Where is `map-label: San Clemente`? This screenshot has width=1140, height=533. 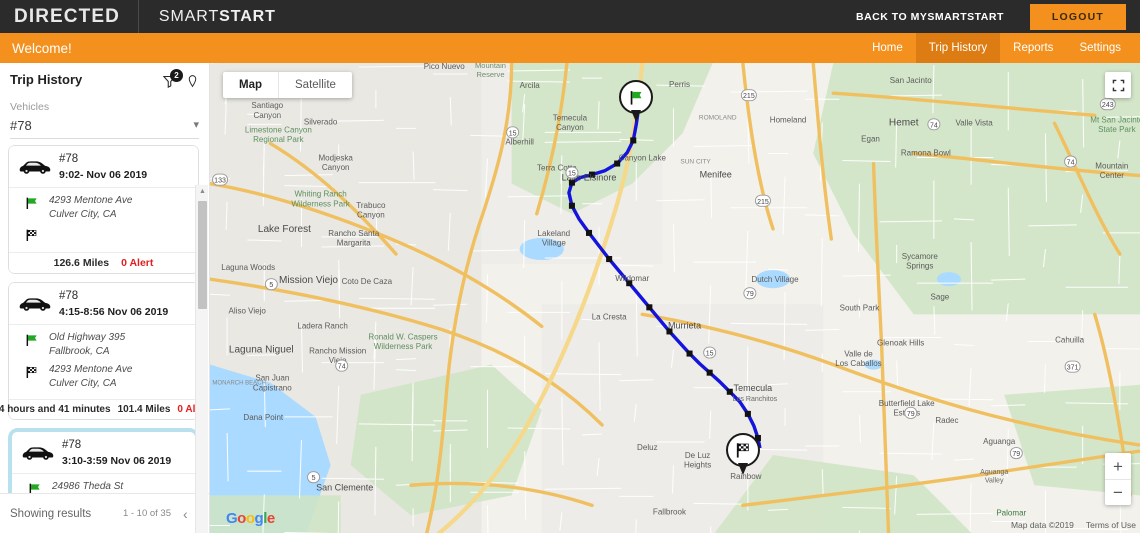
map-label: San Clemente is located at coordinates (344, 487).